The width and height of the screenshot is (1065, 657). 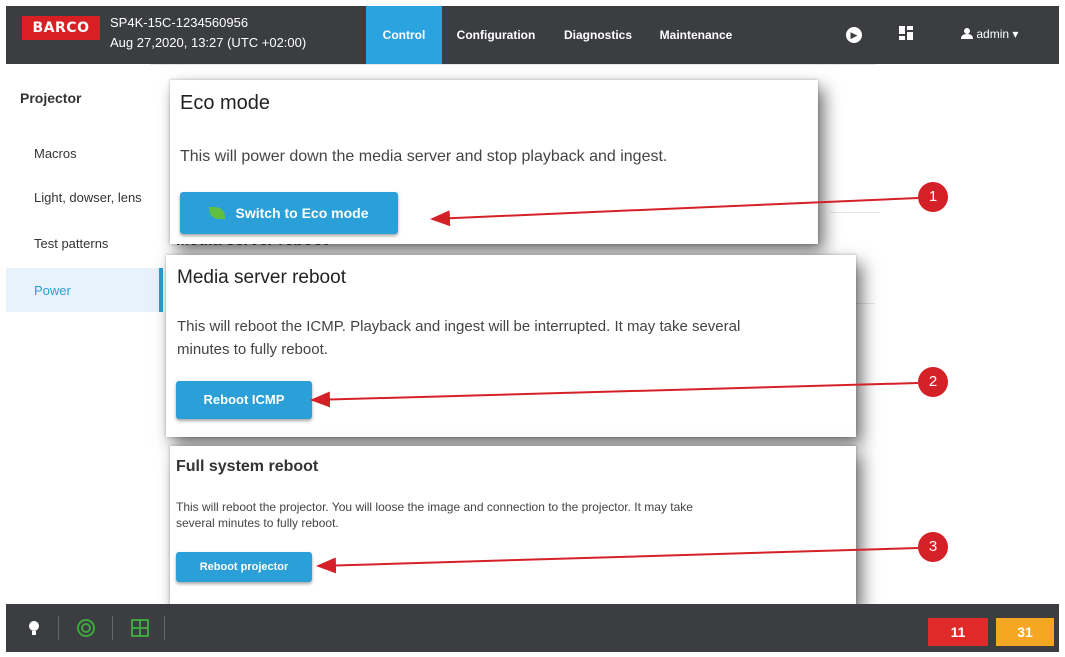 What do you see at coordinates (933, 197) in the screenshot?
I see `callout-number-1: 1` at bounding box center [933, 197].